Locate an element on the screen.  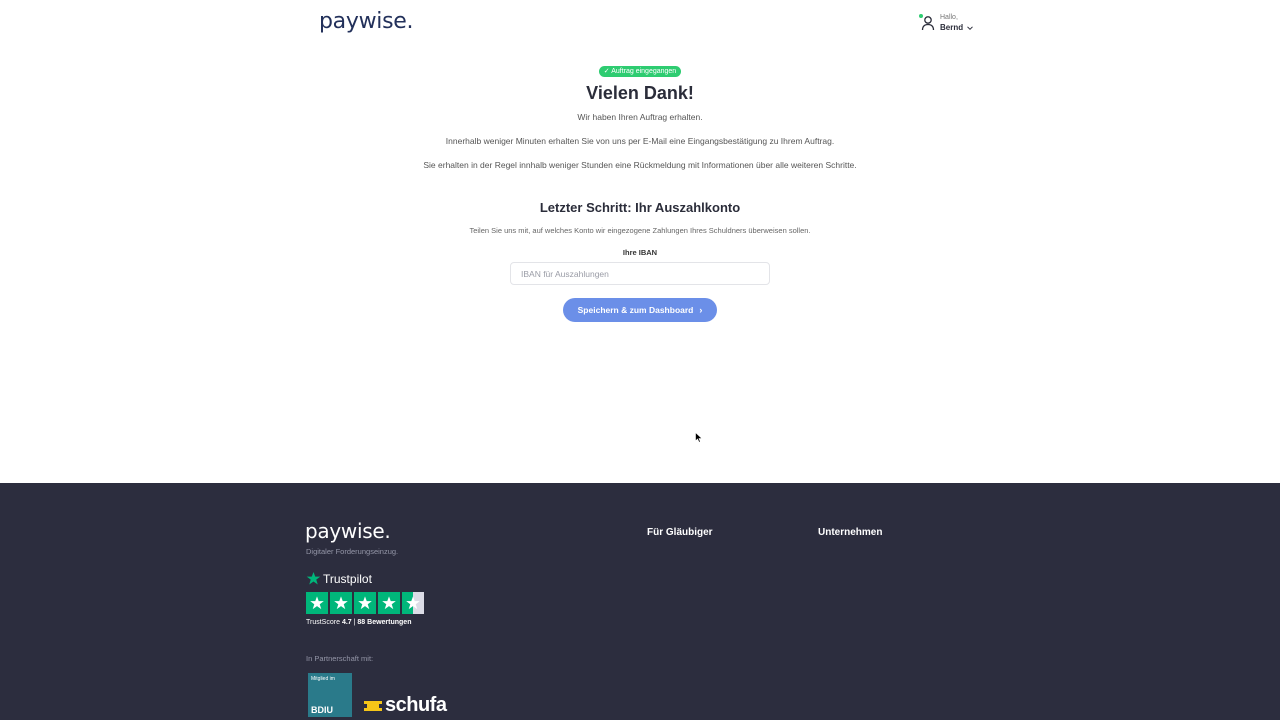
footer-column-company: Unternehmen is located at coordinates (850, 532).